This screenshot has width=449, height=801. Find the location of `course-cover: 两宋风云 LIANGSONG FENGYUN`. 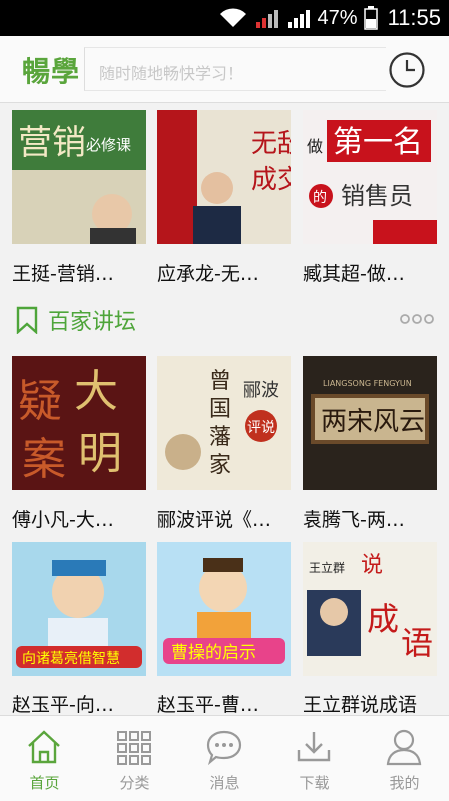

course-cover: 两宋风云 LIANGSONG FENGYUN is located at coordinates (370, 423).